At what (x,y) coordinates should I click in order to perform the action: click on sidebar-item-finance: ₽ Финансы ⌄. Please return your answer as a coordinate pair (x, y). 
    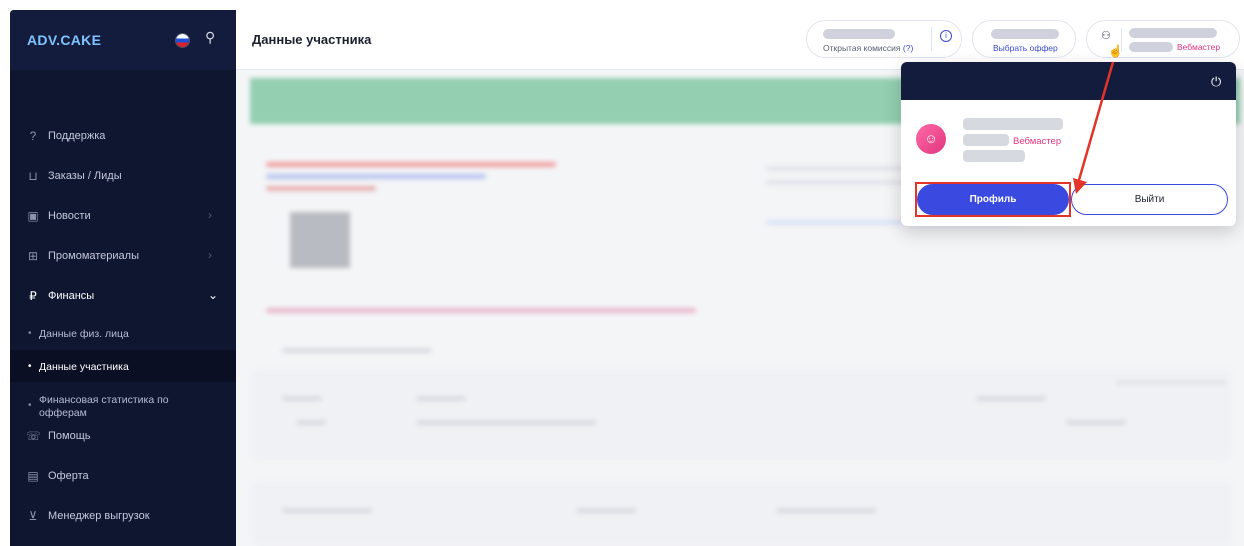
    Looking at the image, I should click on (123, 296).